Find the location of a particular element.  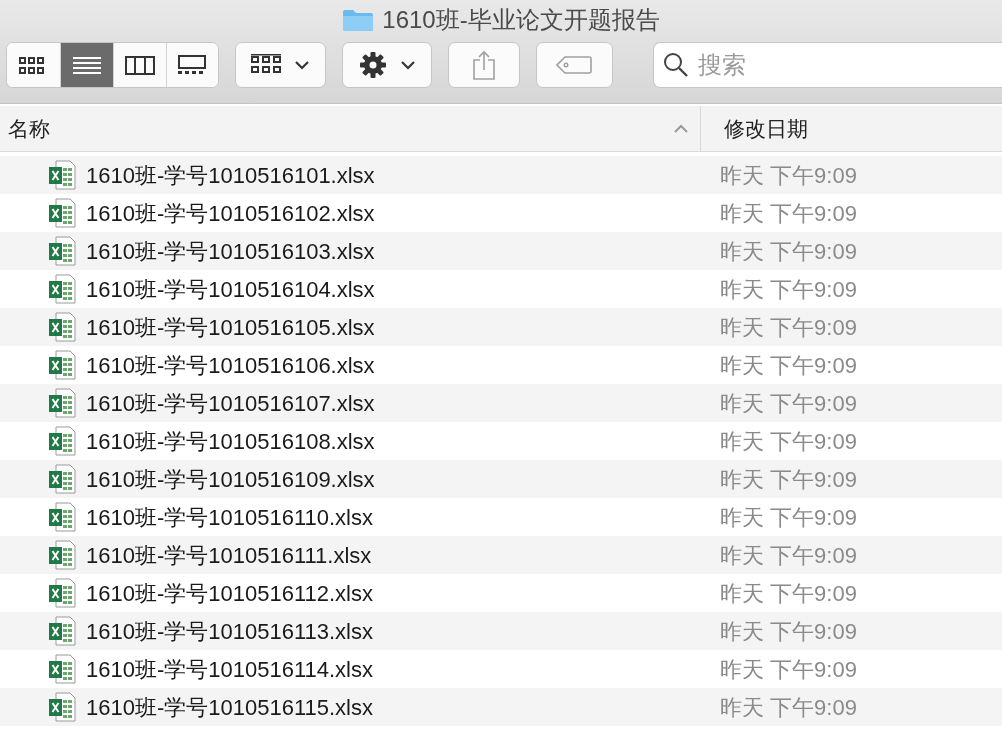

view-mode-control is located at coordinates (113, 65).